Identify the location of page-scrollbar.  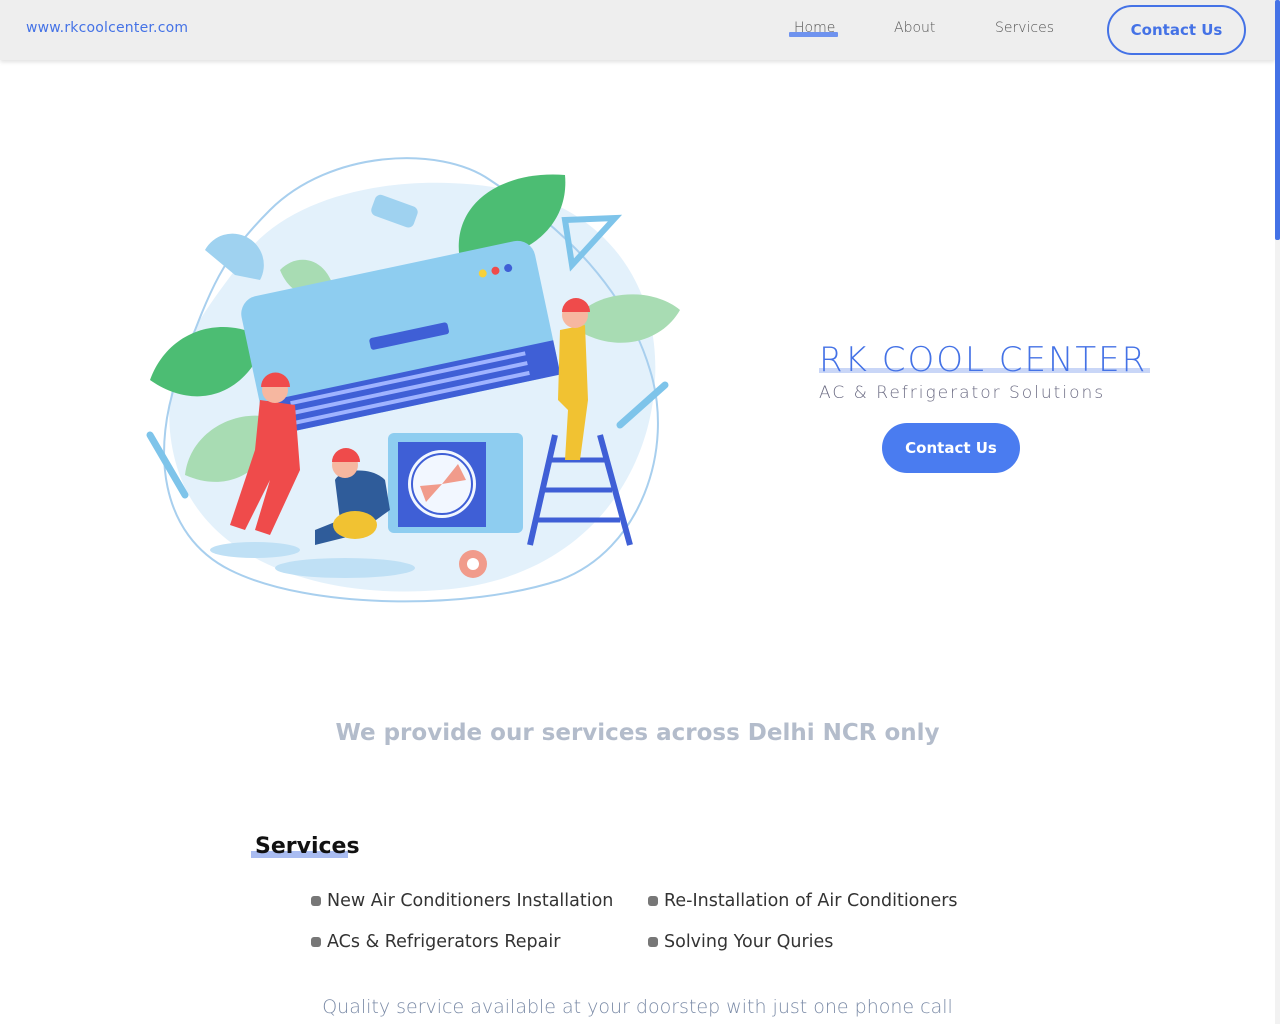
(1277, 512).